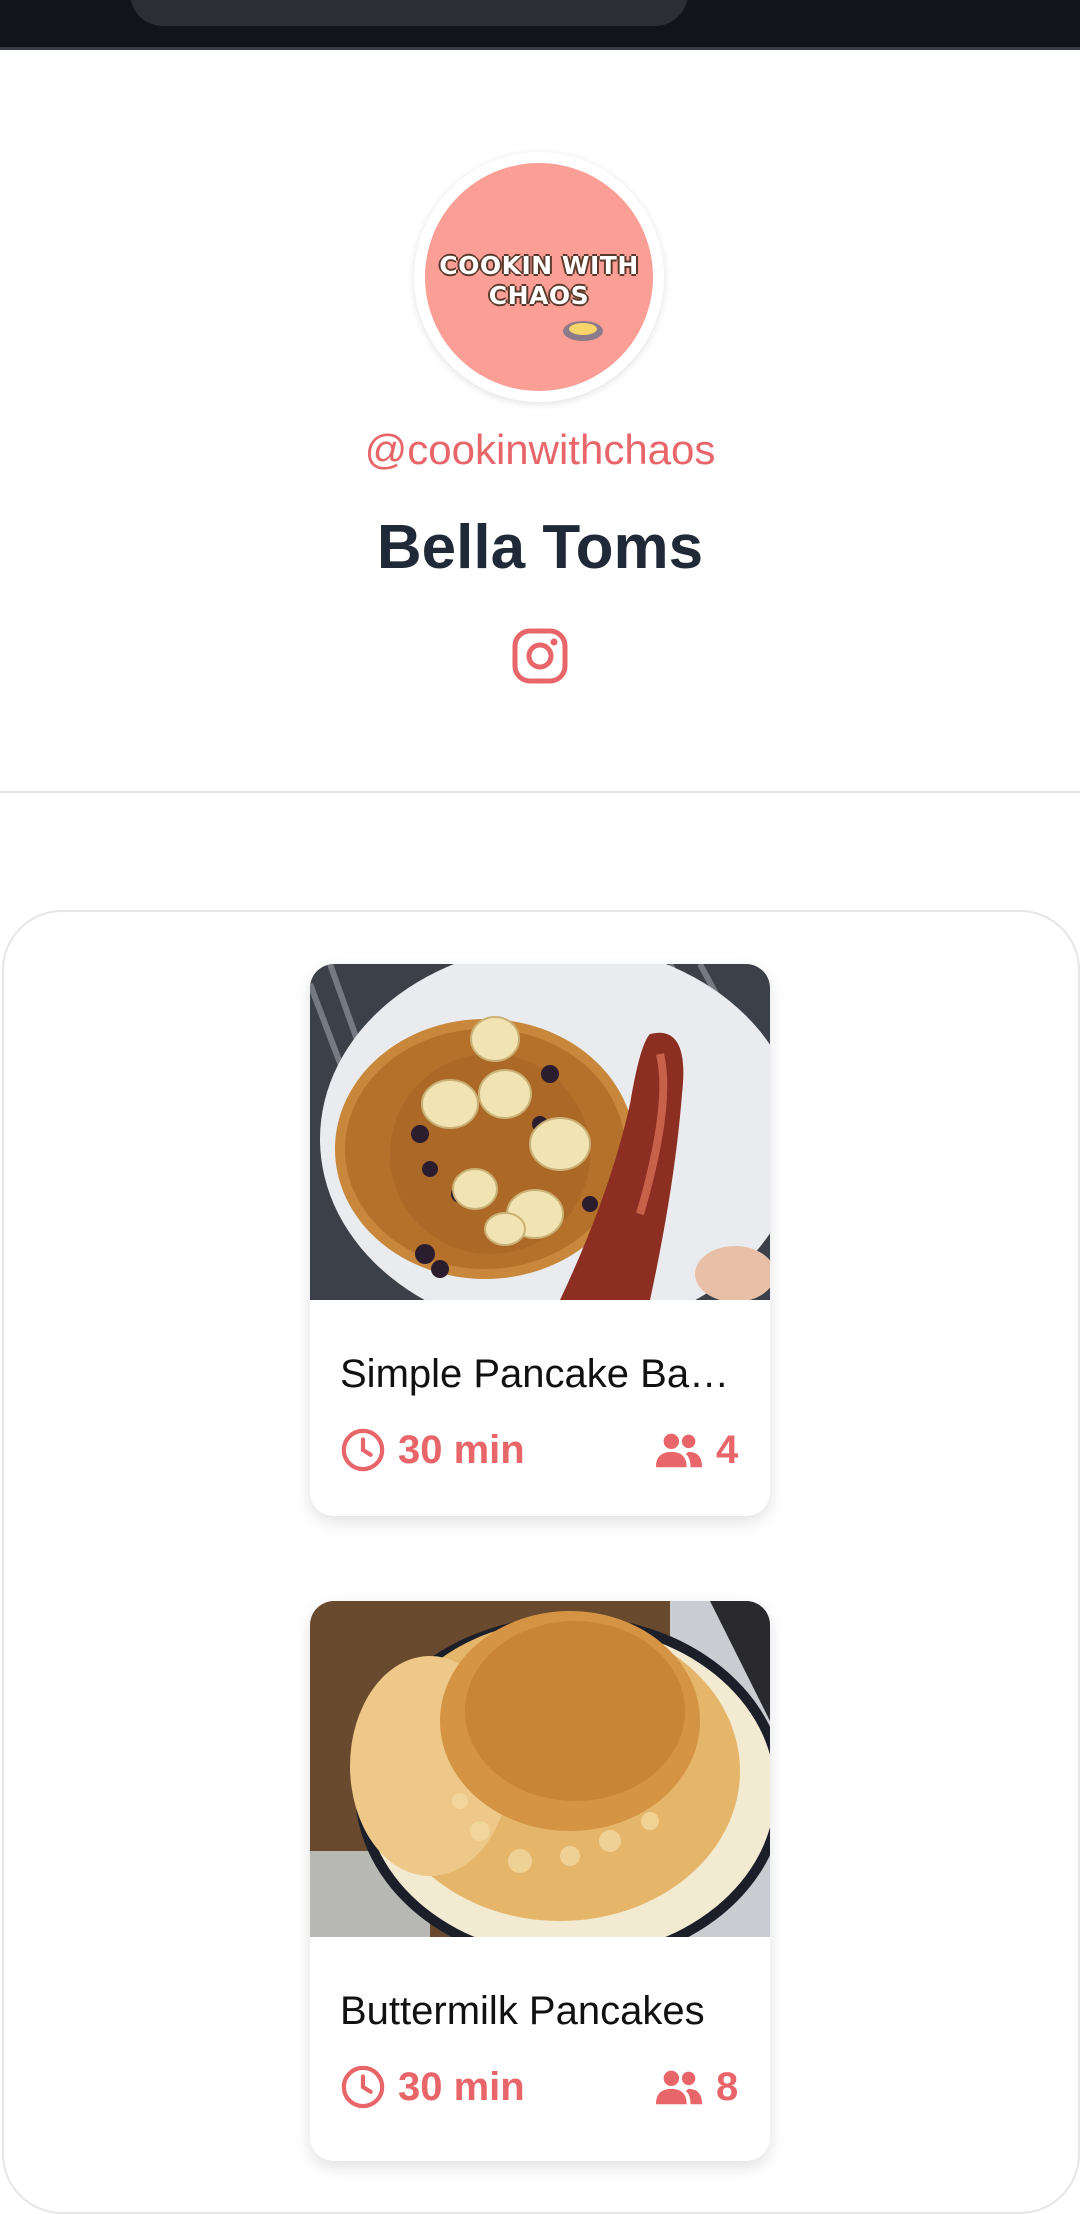 The image size is (1080, 2214). I want to click on recipe-card: Buttermilk Pancakes 30 min 8, so click(540, 1881).